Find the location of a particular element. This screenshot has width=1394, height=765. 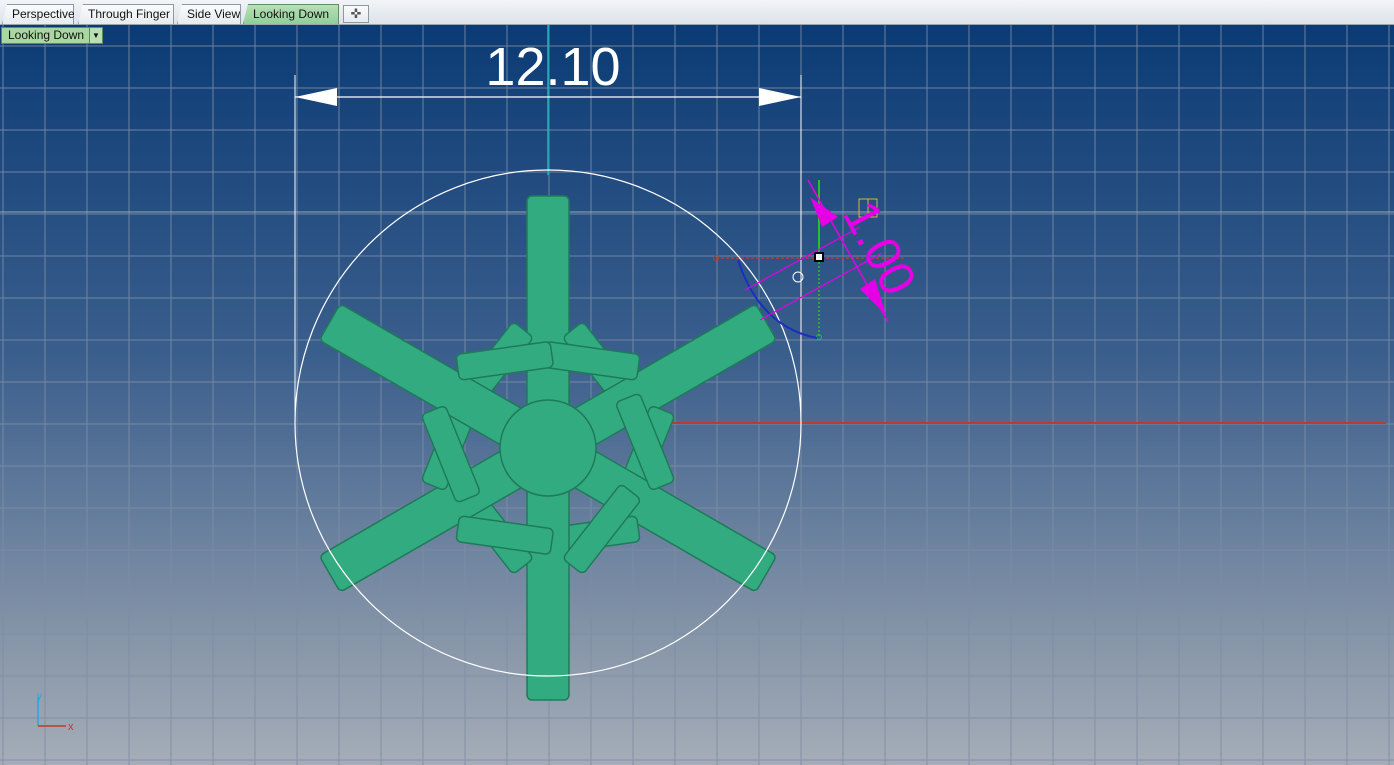

diameter-dimension-text: 12.10 is located at coordinates (552, 67).